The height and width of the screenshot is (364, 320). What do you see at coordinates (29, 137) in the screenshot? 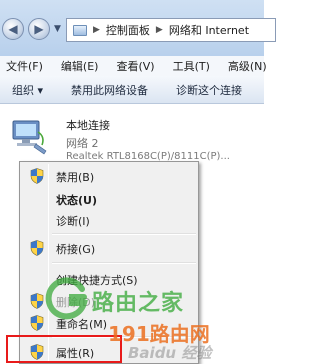
I see `network-adapter-icon` at bounding box center [29, 137].